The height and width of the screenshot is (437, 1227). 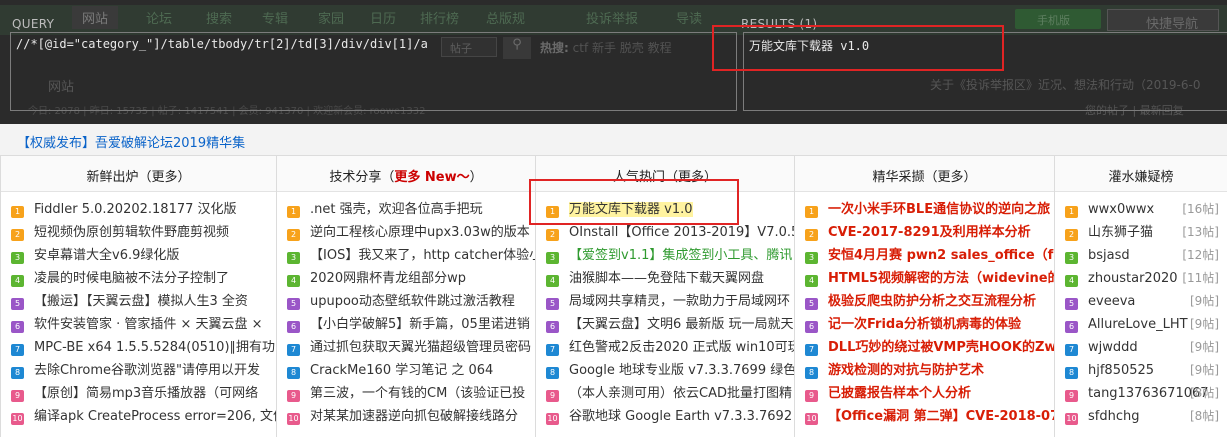 What do you see at coordinates (155, 416) in the screenshot?
I see `thread-link: 编译apk CreateProcess error=206, 文件` at bounding box center [155, 416].